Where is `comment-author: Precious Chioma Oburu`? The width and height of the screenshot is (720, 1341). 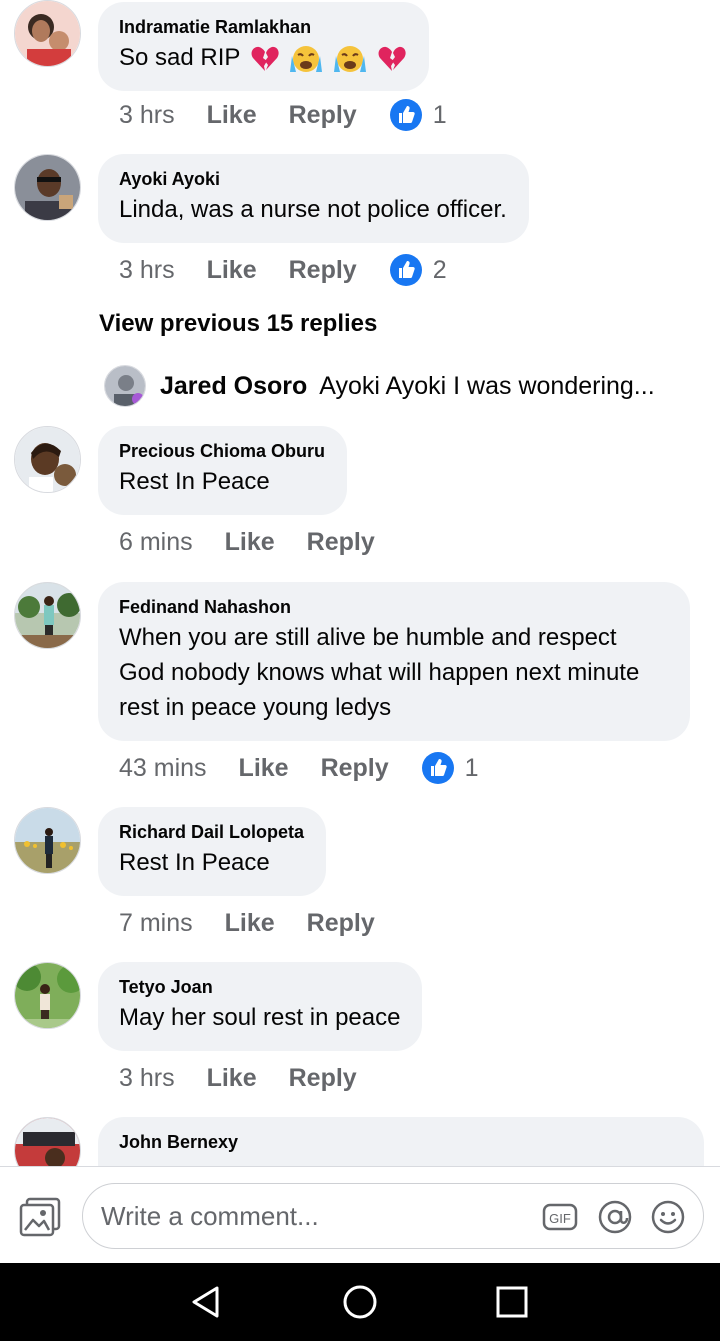 comment-author: Precious Chioma Oburu is located at coordinates (222, 451).